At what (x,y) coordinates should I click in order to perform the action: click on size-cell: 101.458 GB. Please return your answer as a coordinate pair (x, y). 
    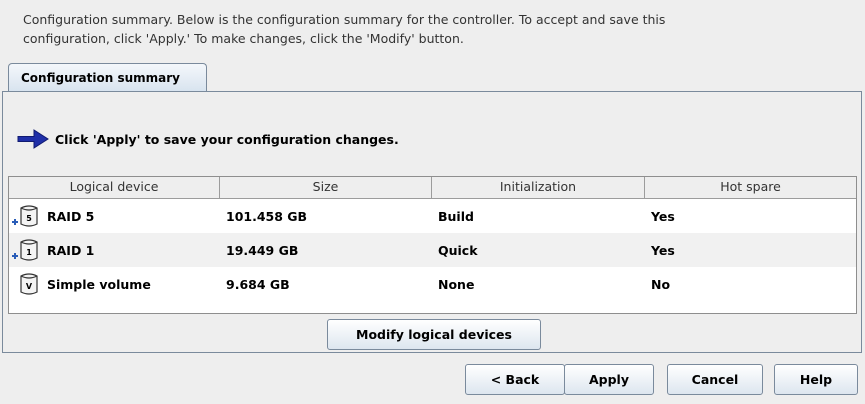
    Looking at the image, I should click on (267, 216).